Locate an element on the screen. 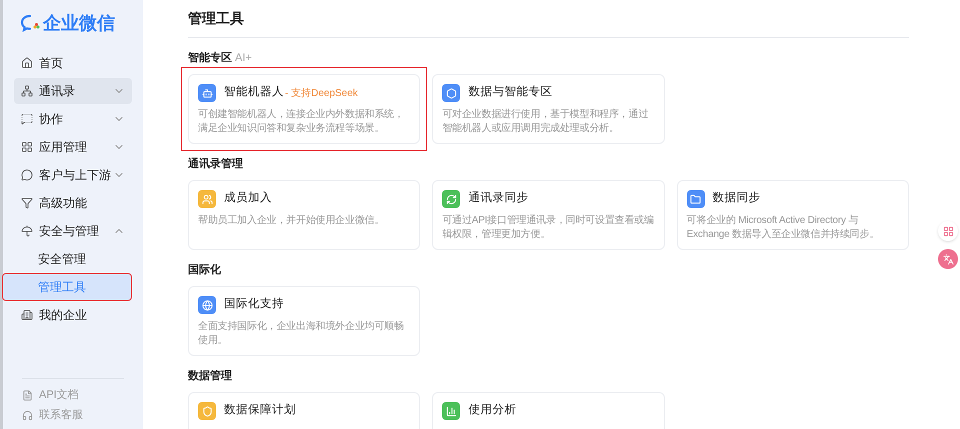 This screenshot has height=429, width=960. card-title: 数据同步 is located at coordinates (736, 198).